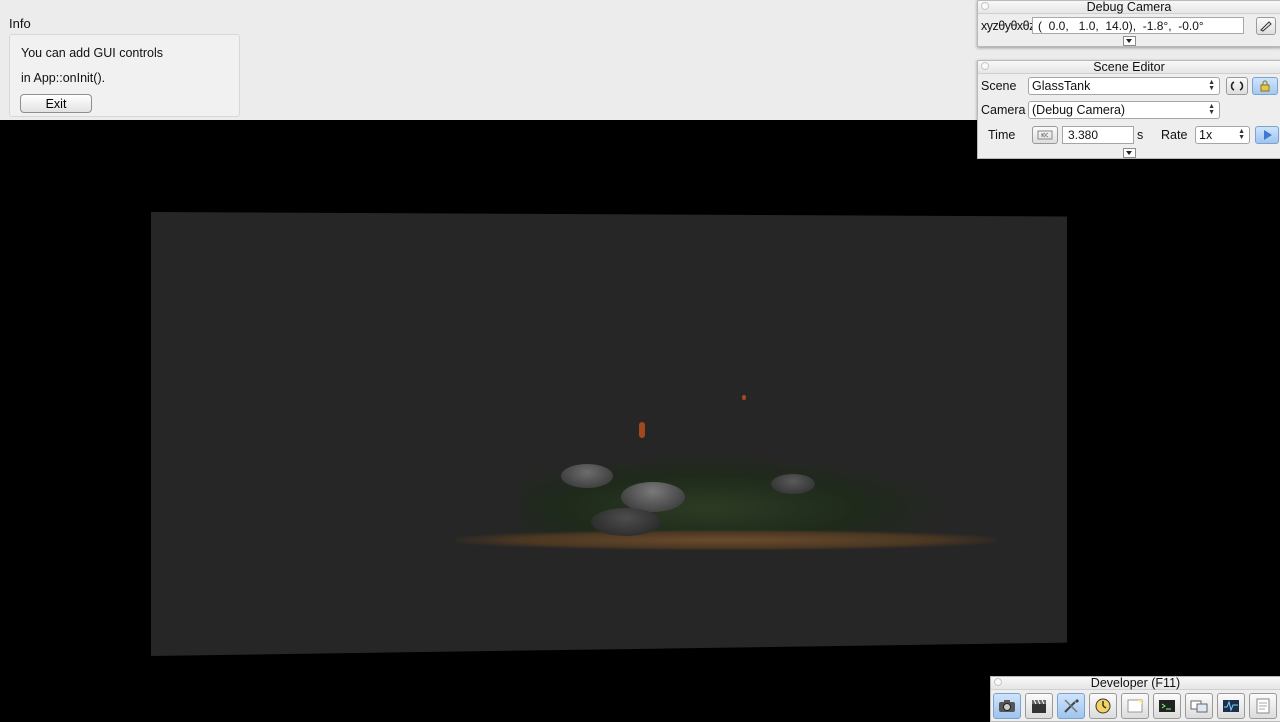  I want to click on exit-button: Exit, so click(56, 103).